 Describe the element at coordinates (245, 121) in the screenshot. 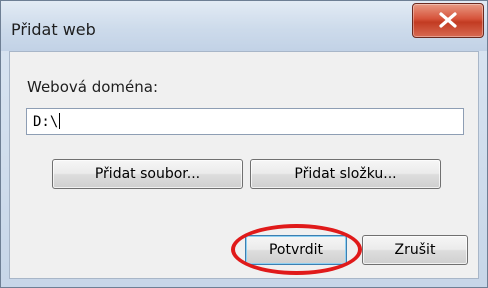

I see `domain-input: D:\` at that location.